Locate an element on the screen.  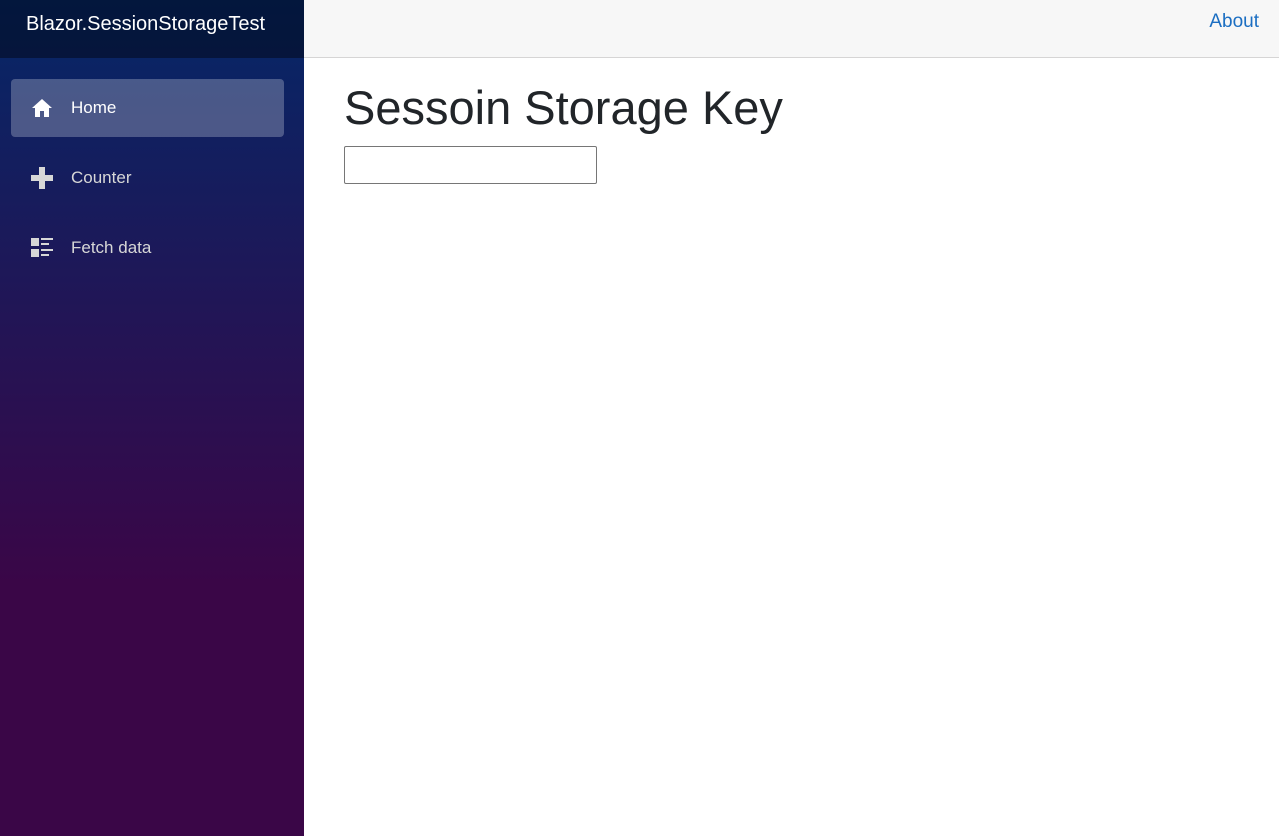
sidebar-item-counter: Counter is located at coordinates (147, 178).